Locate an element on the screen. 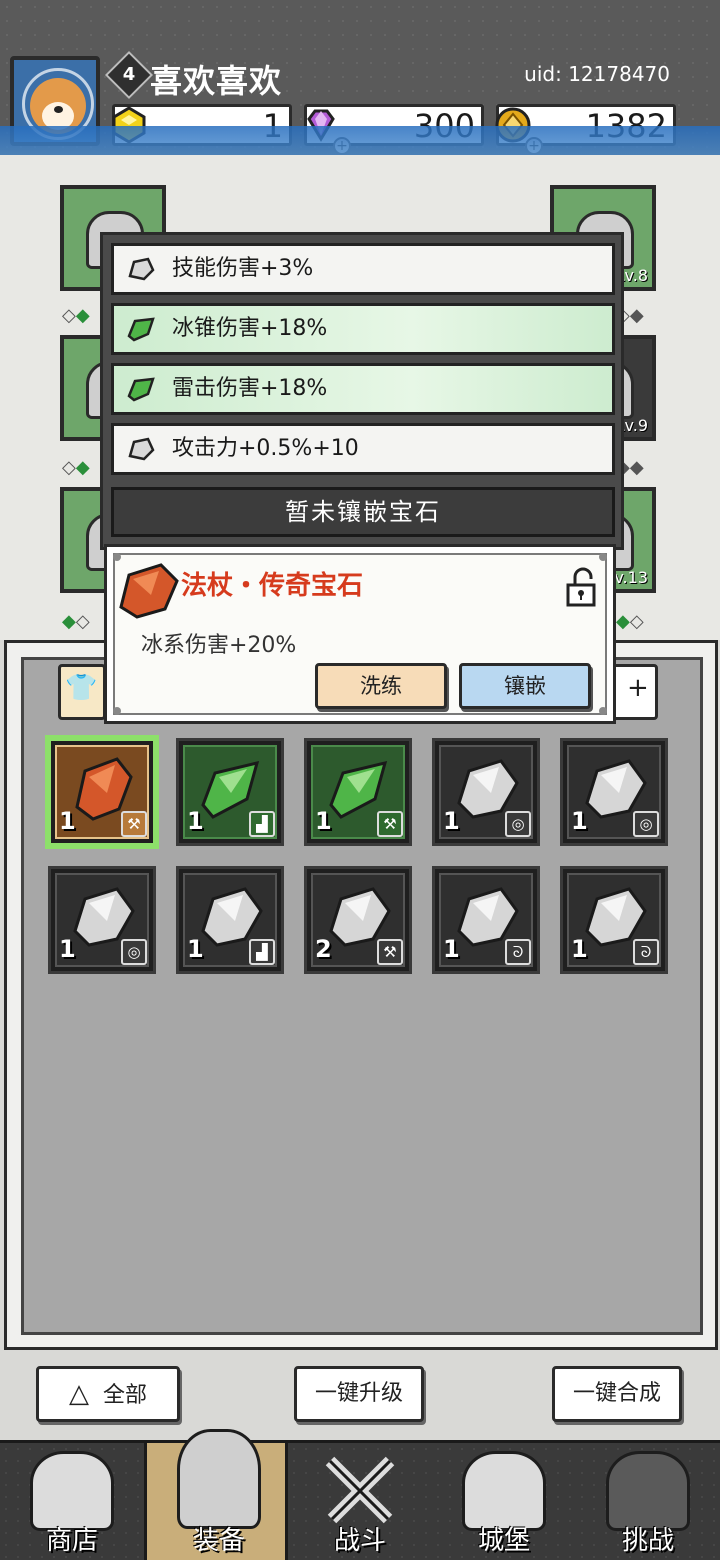  plus-icon: + is located at coordinates (638, 688).